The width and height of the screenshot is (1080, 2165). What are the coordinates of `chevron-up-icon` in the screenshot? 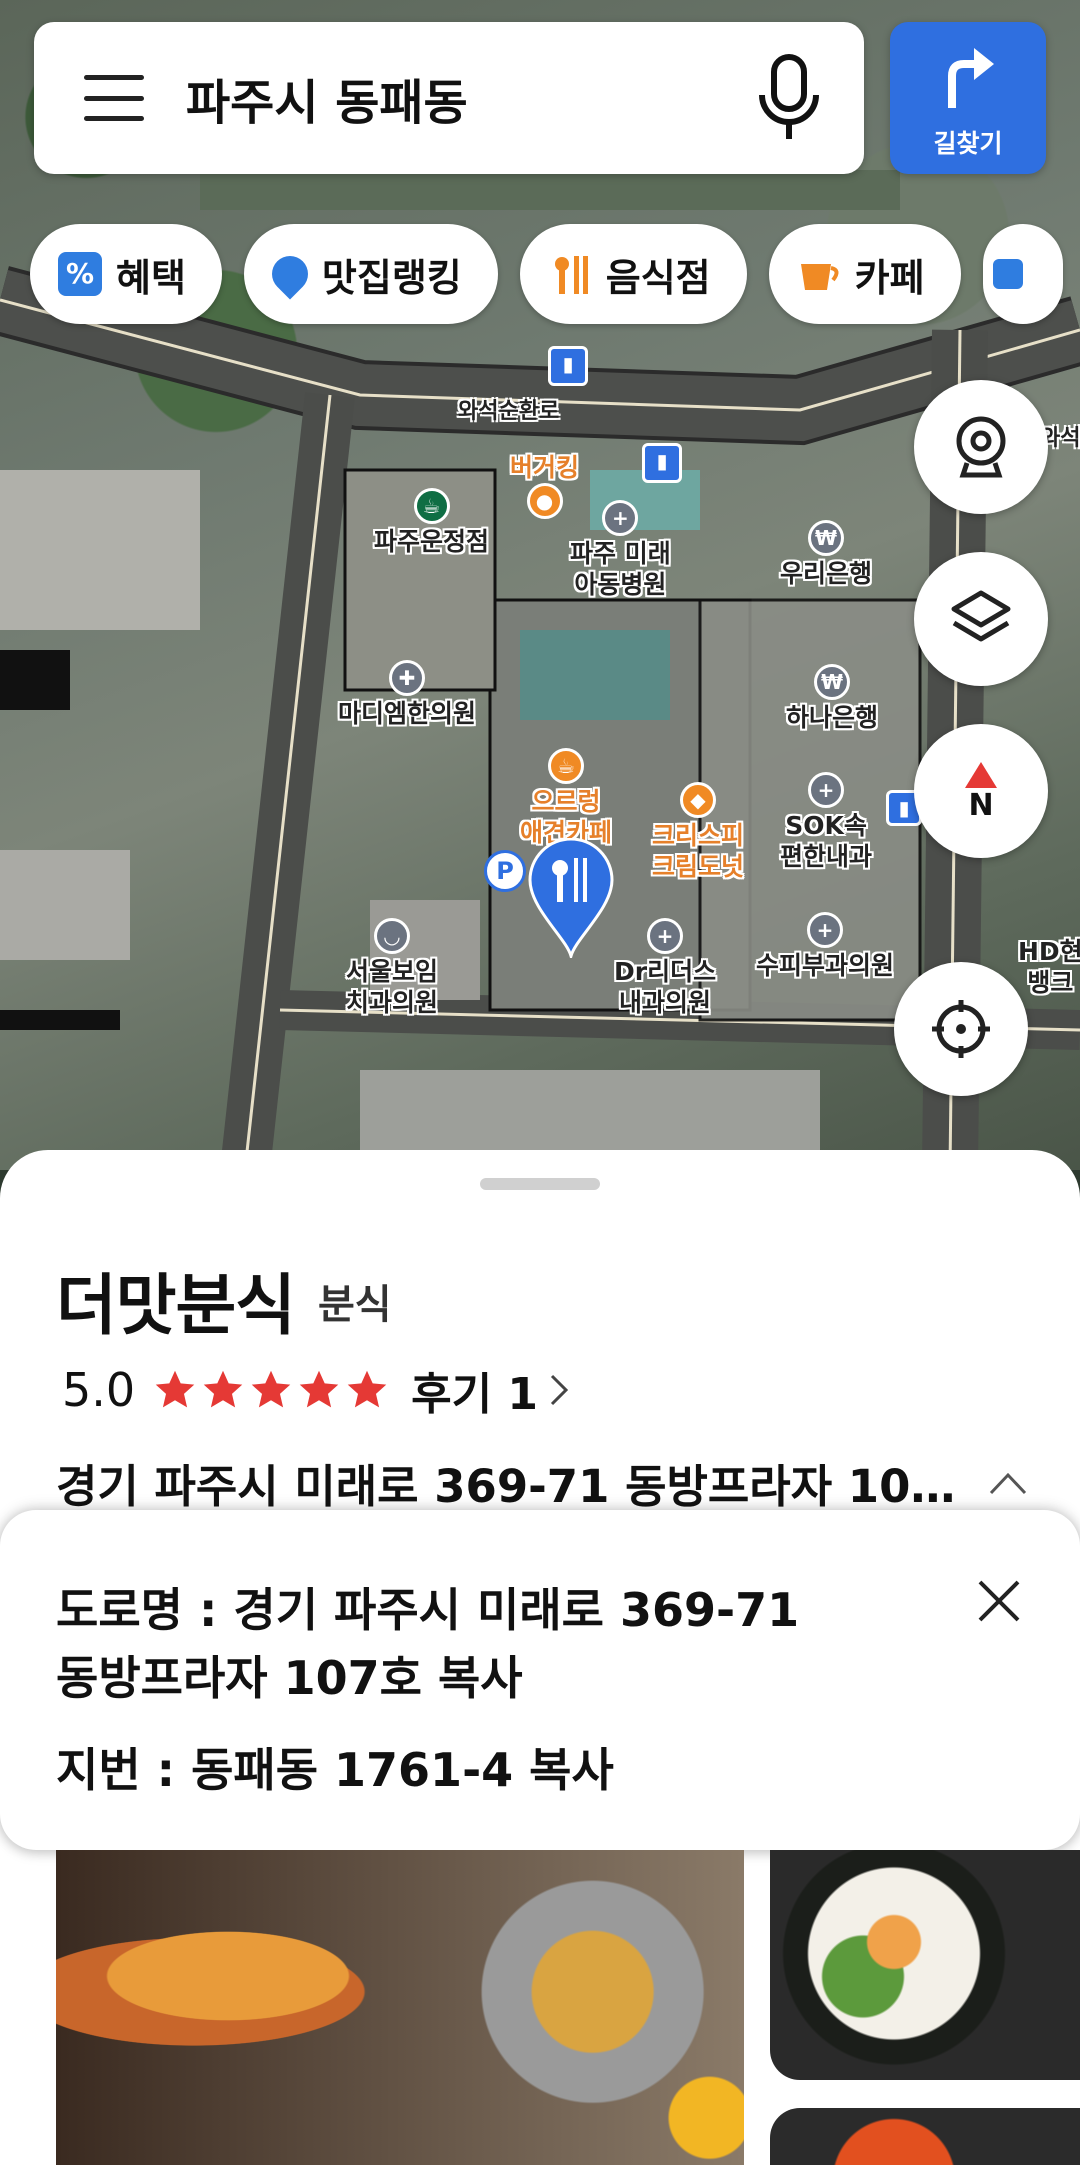 It's located at (1008, 1483).